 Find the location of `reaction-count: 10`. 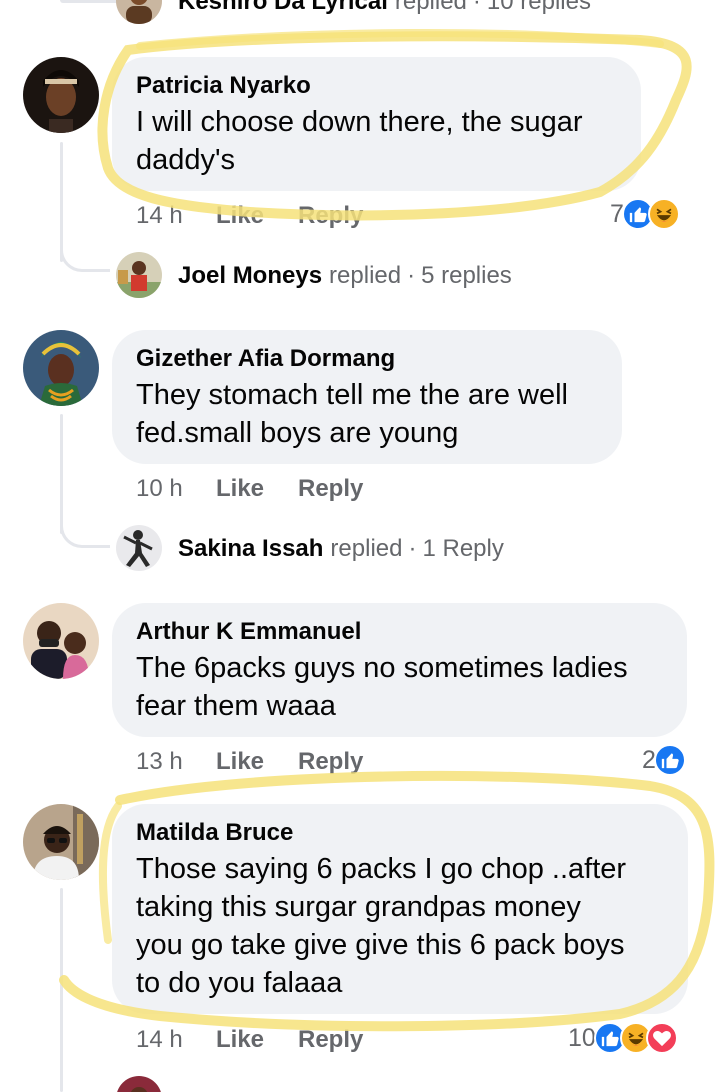

reaction-count: 10 is located at coordinates (582, 1037).